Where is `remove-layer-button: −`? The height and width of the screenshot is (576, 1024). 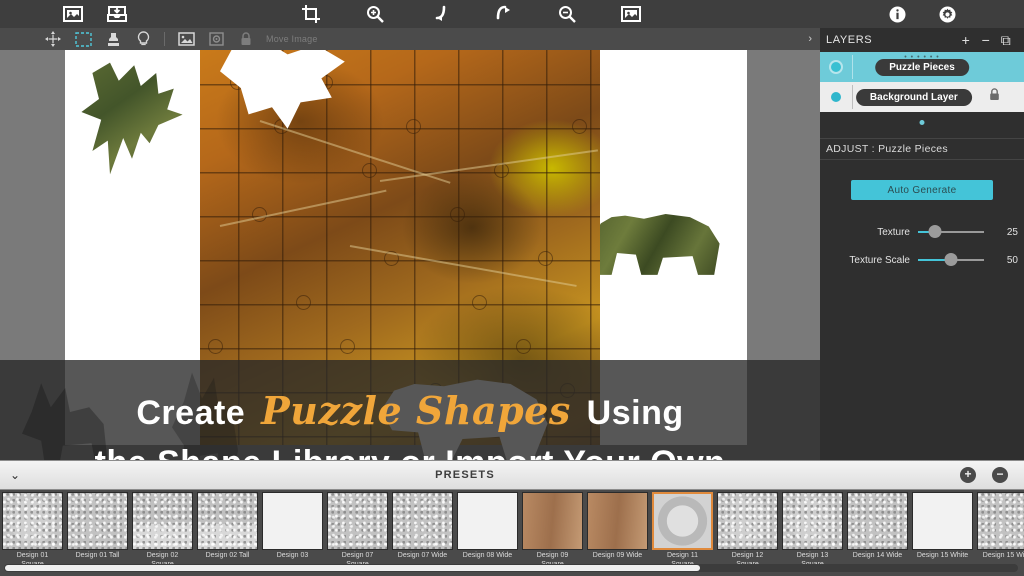
remove-layer-button: − is located at coordinates (986, 40).